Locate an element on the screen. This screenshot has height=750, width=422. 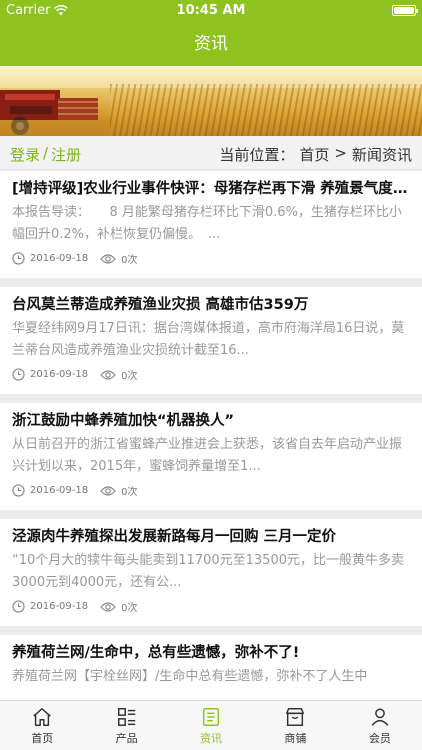
tab-member-label: 会员 is located at coordinates (379, 738).